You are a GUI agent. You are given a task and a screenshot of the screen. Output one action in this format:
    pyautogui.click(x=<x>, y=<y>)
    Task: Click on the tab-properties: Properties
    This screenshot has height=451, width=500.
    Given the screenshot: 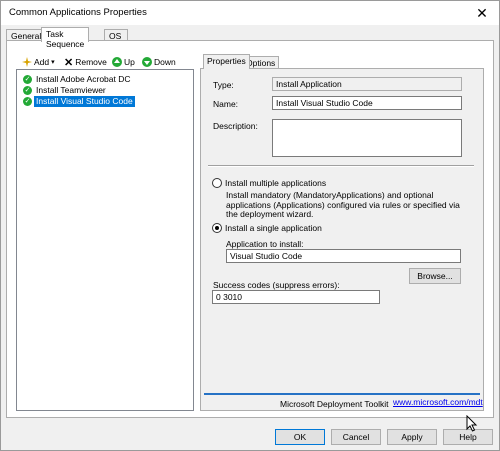 What is the action you would take?
    pyautogui.click(x=226, y=61)
    